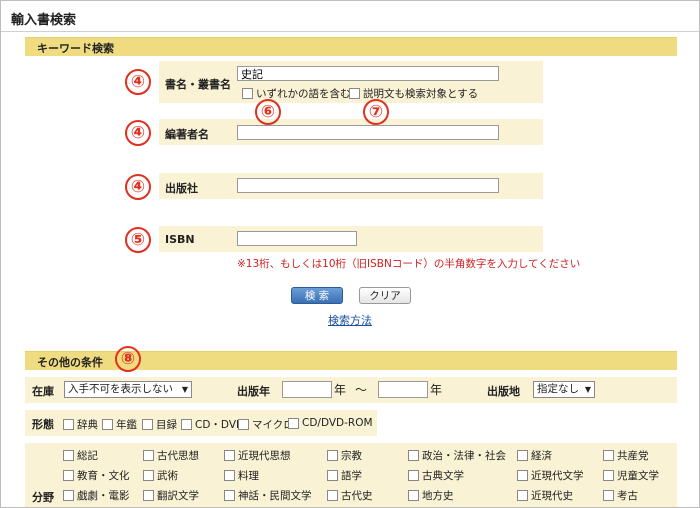 This screenshot has width=700, height=508. I want to click on keyword-section-header: キーワード検索, so click(351, 46).